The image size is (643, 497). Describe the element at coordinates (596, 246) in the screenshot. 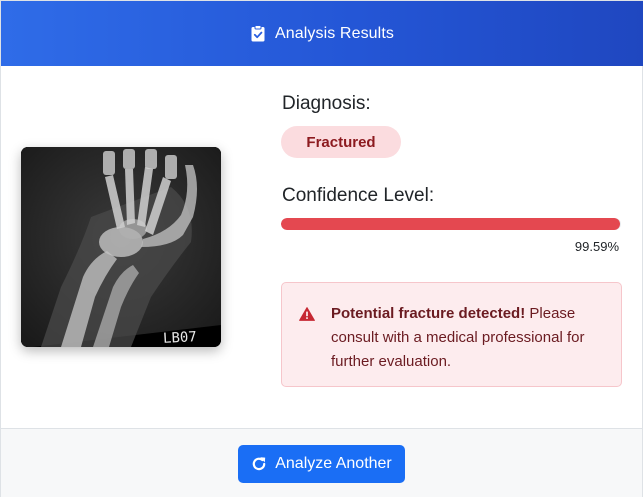

I see `confidence-value: 99.59%` at that location.